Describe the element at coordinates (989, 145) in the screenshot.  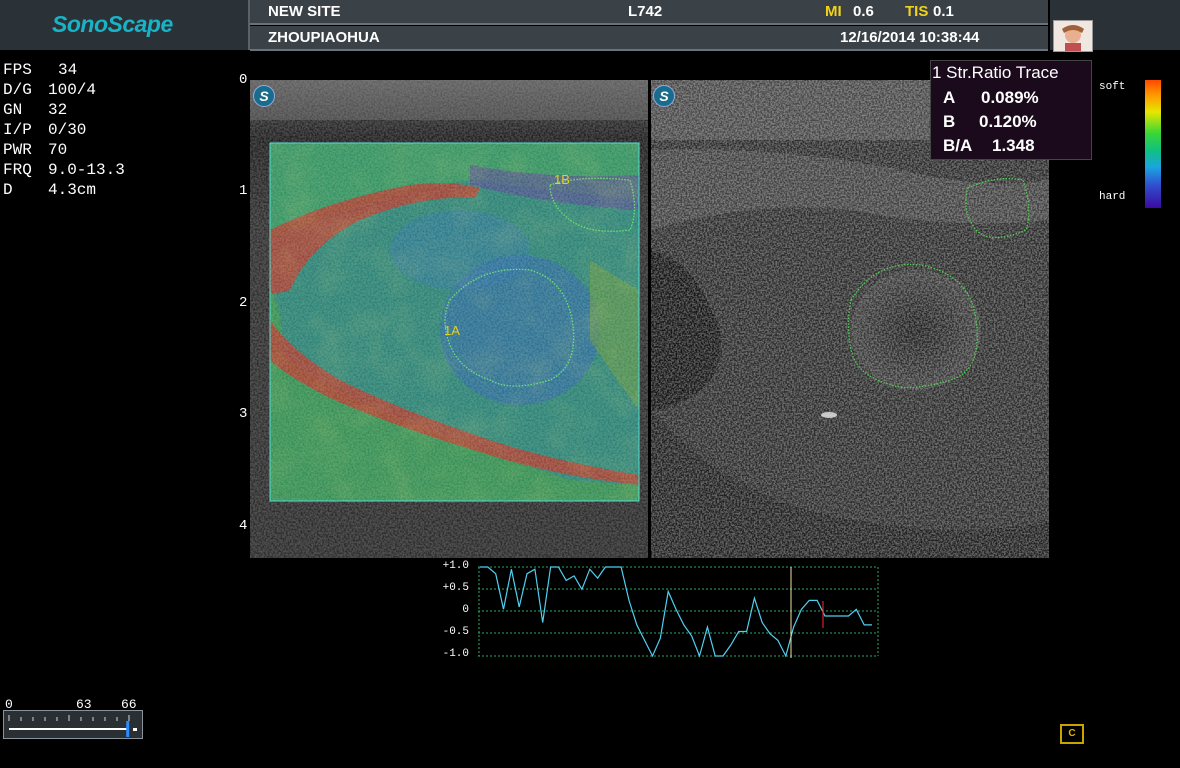
I see `strain-ba-row: B/A 1.348` at that location.